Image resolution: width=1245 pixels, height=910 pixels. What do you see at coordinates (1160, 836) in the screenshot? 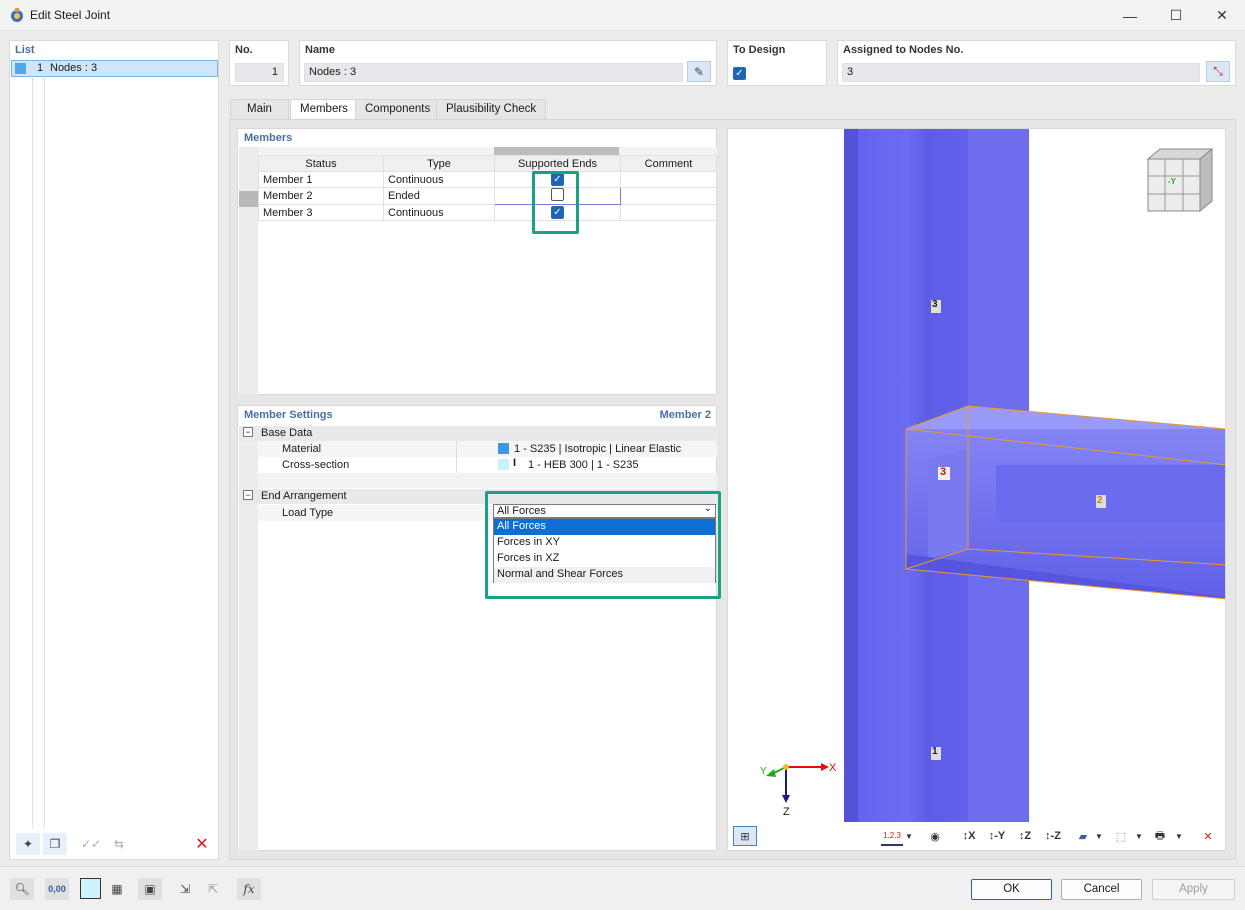
I see `print-icon: 🖶` at bounding box center [1160, 836].